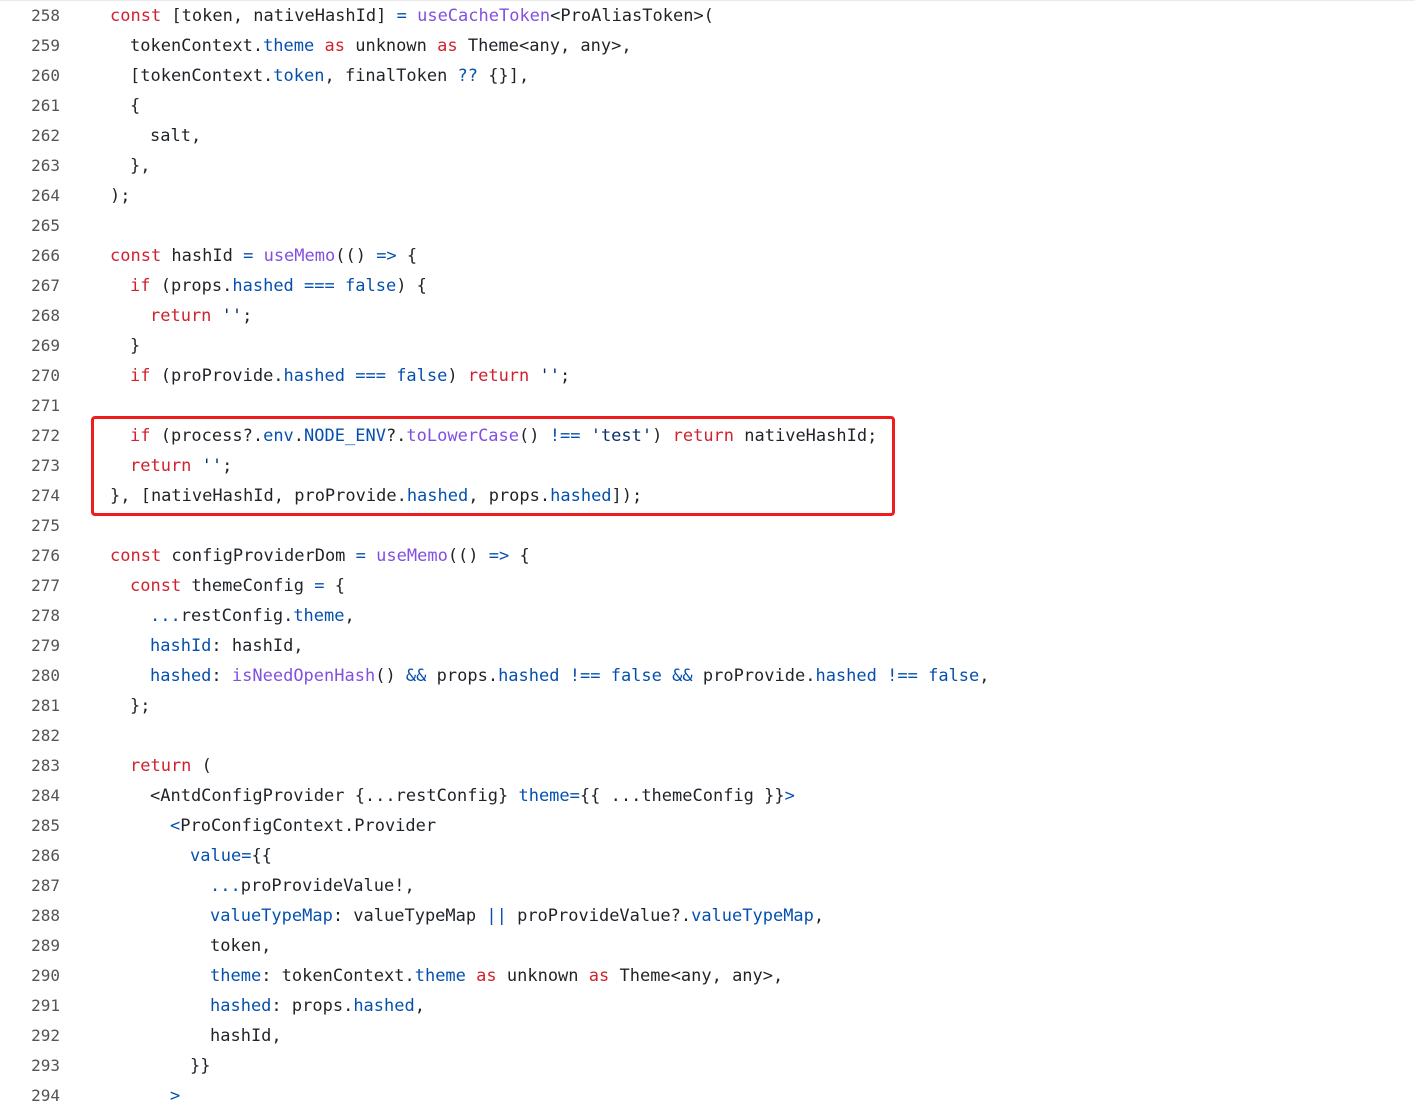 The width and height of the screenshot is (1415, 1116). Describe the element at coordinates (752, 916) in the screenshot. I see `code-token: valueTypeMap` at that location.